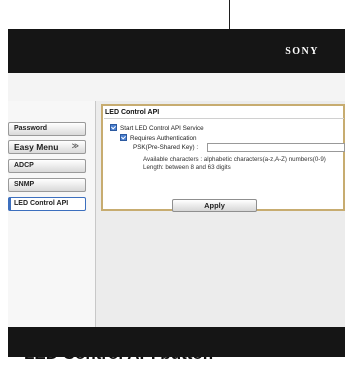 This screenshot has height=379, width=345. Describe the element at coordinates (163, 138) in the screenshot. I see `requires-auth-label: Requires Authentication` at that location.